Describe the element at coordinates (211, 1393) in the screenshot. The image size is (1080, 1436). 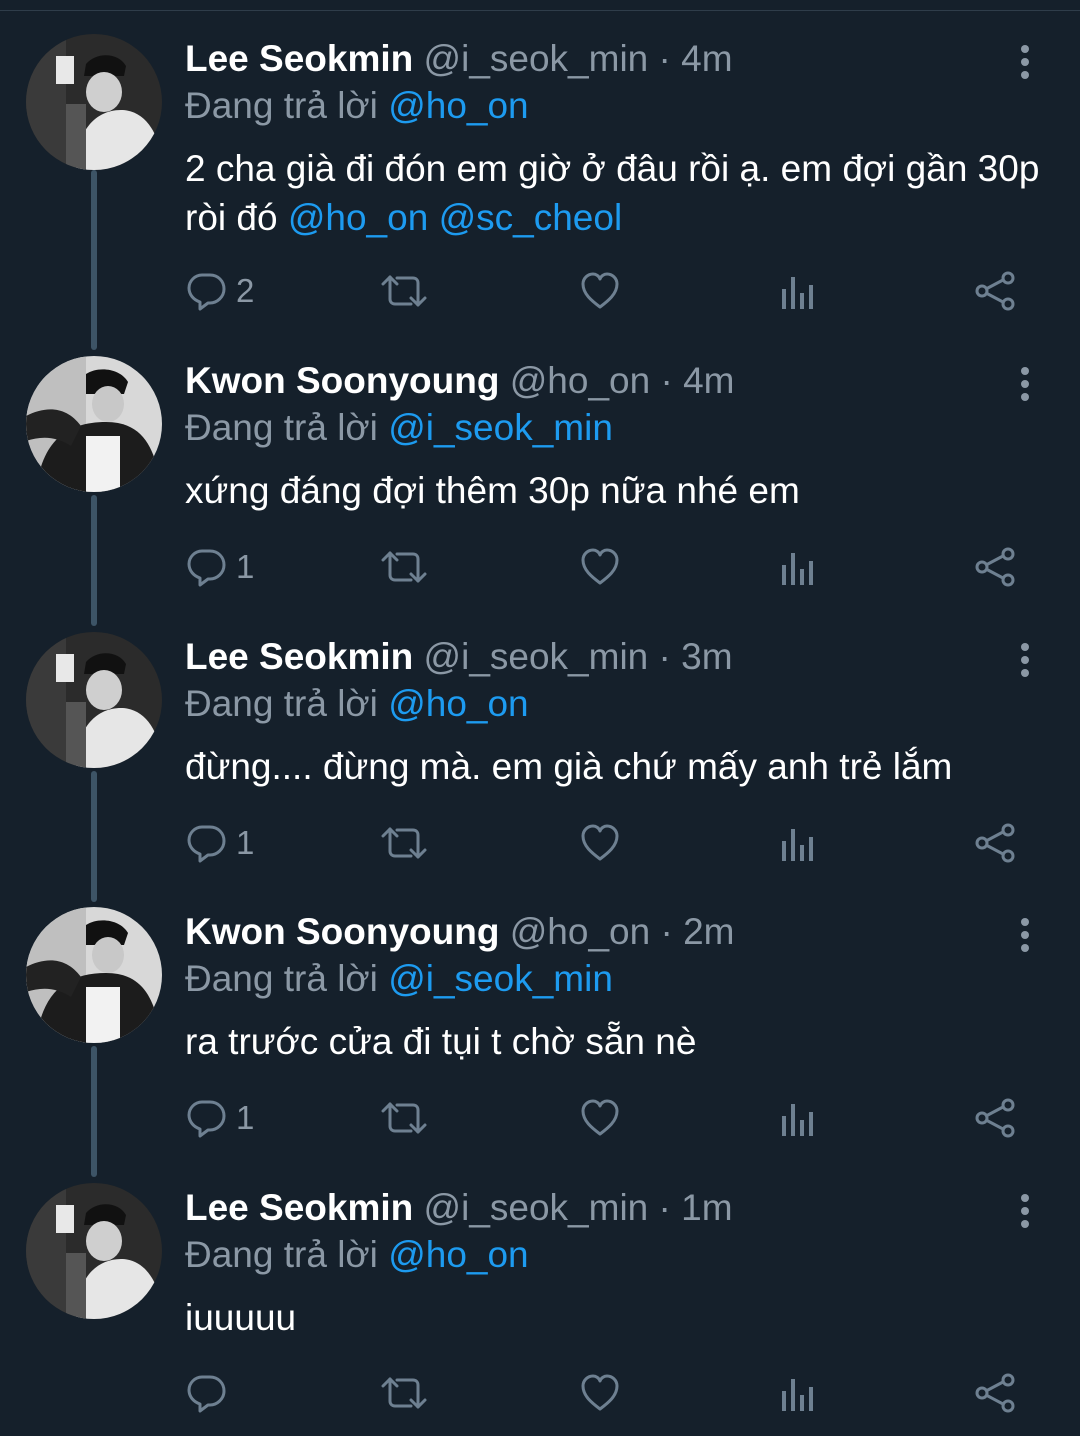
I see `reply-button` at that location.